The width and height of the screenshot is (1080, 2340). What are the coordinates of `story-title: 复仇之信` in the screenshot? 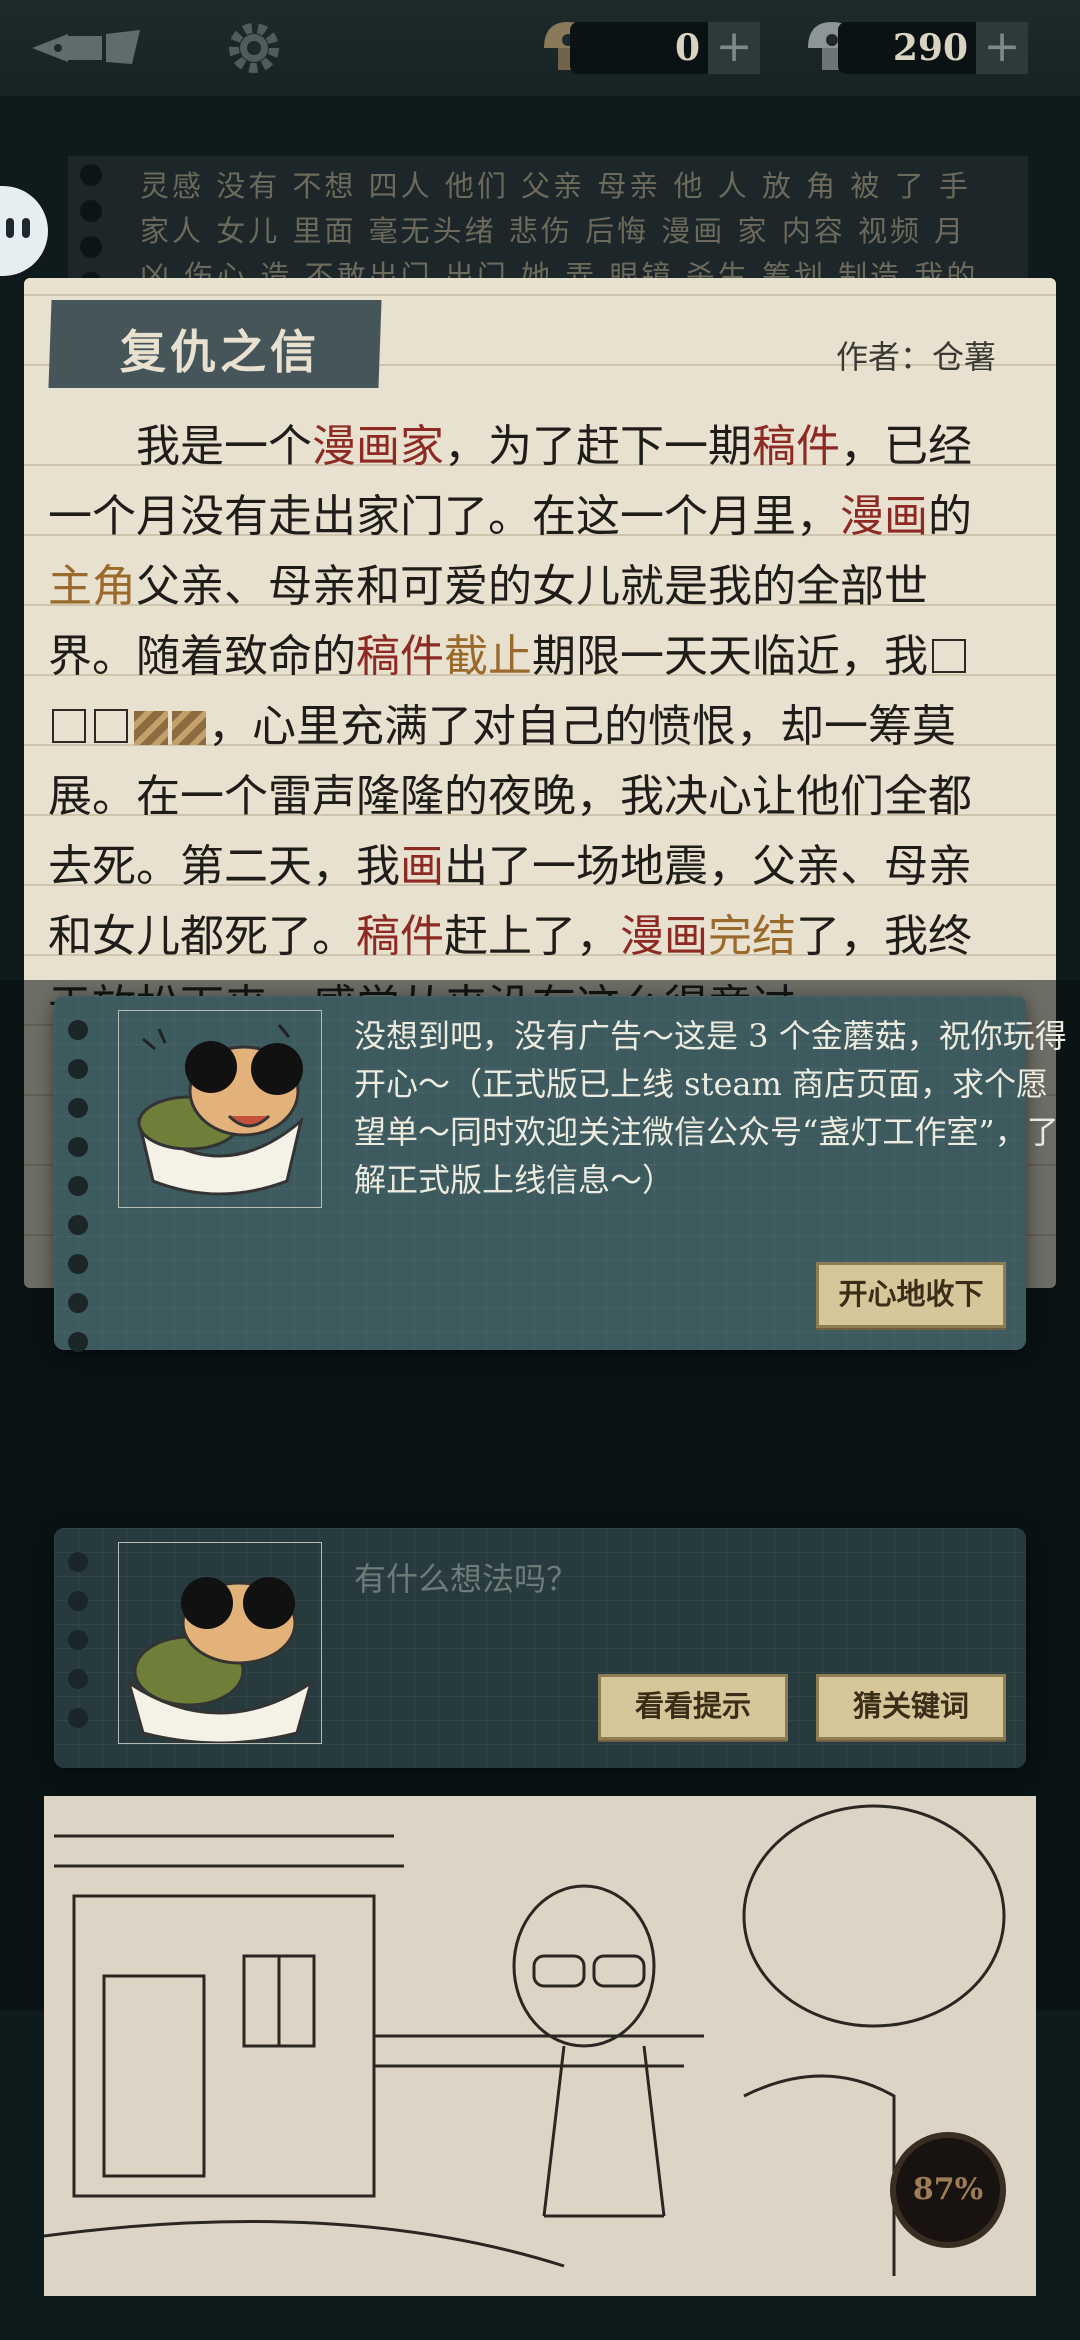 It's located at (220, 352).